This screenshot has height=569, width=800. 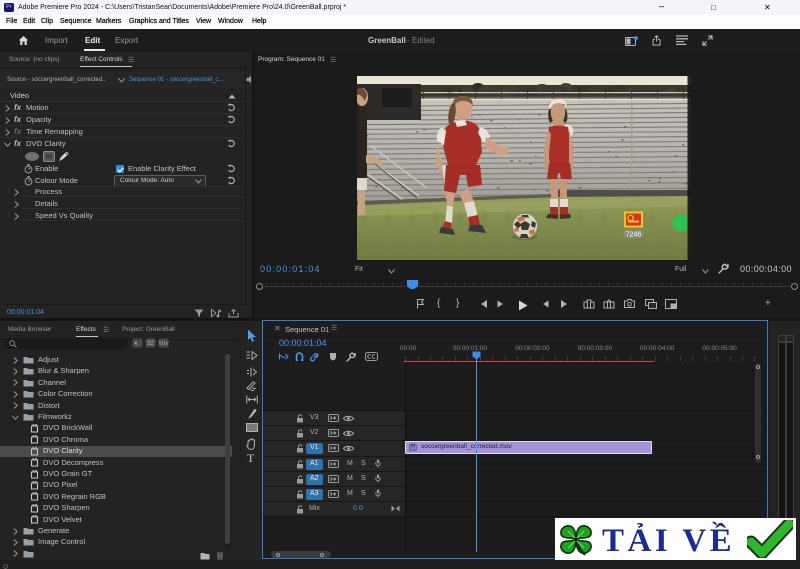 What do you see at coordinates (150, 344) in the screenshot?
I see `svg-text: 32` at bounding box center [150, 344].